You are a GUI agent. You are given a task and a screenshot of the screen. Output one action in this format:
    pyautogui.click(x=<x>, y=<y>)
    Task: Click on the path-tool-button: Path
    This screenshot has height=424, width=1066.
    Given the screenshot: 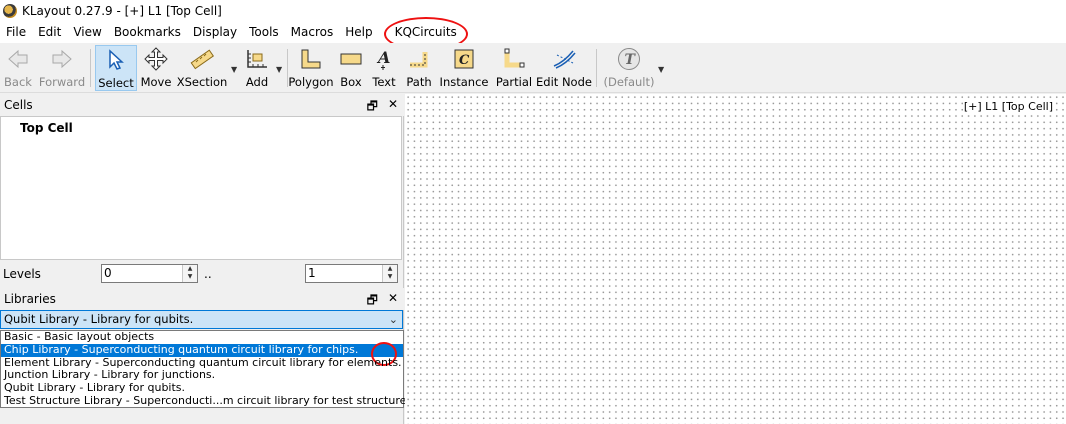 What is the action you would take?
    pyautogui.click(x=419, y=68)
    